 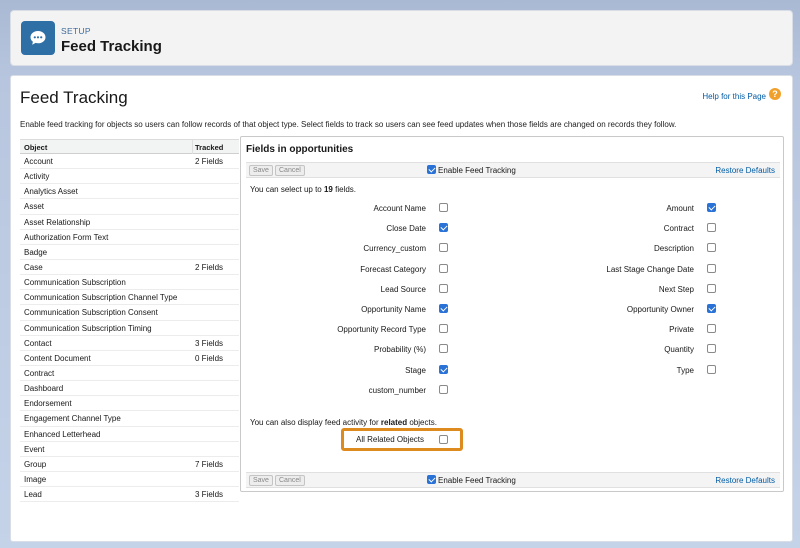 What do you see at coordinates (399, 350) in the screenshot?
I see `field-label: Probability (%)` at bounding box center [399, 350].